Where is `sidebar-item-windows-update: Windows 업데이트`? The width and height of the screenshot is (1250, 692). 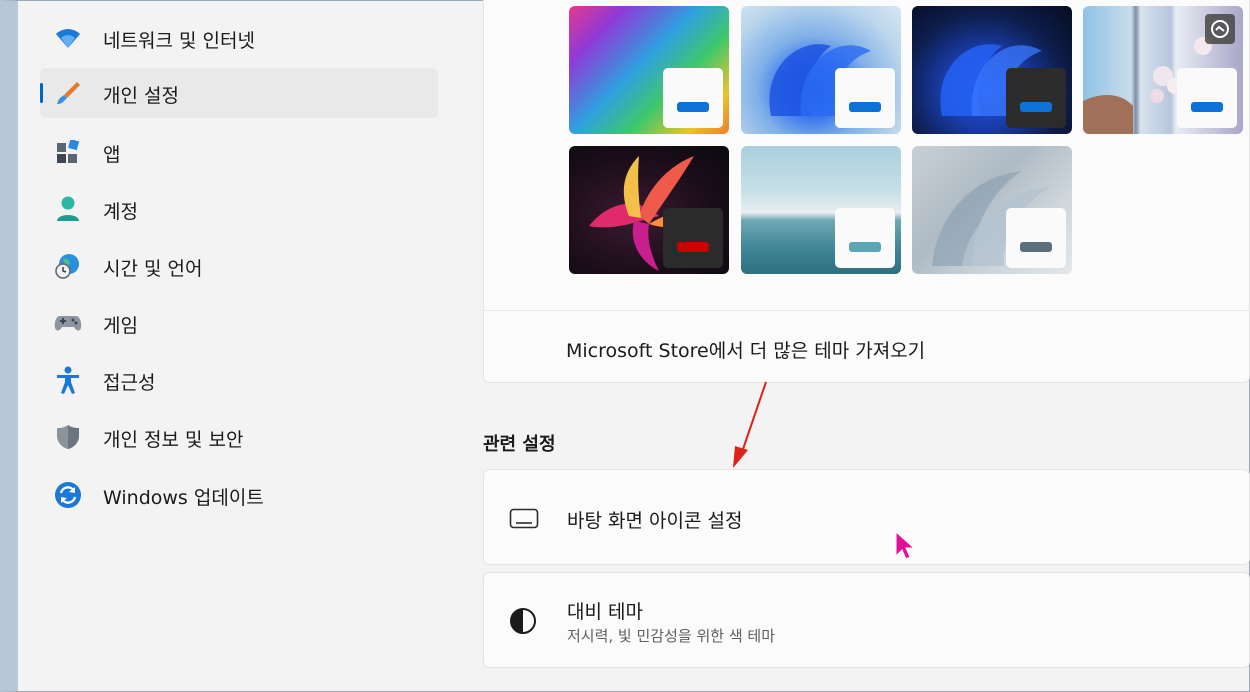 sidebar-item-windows-update: Windows 업데이트 is located at coordinates (239, 495).